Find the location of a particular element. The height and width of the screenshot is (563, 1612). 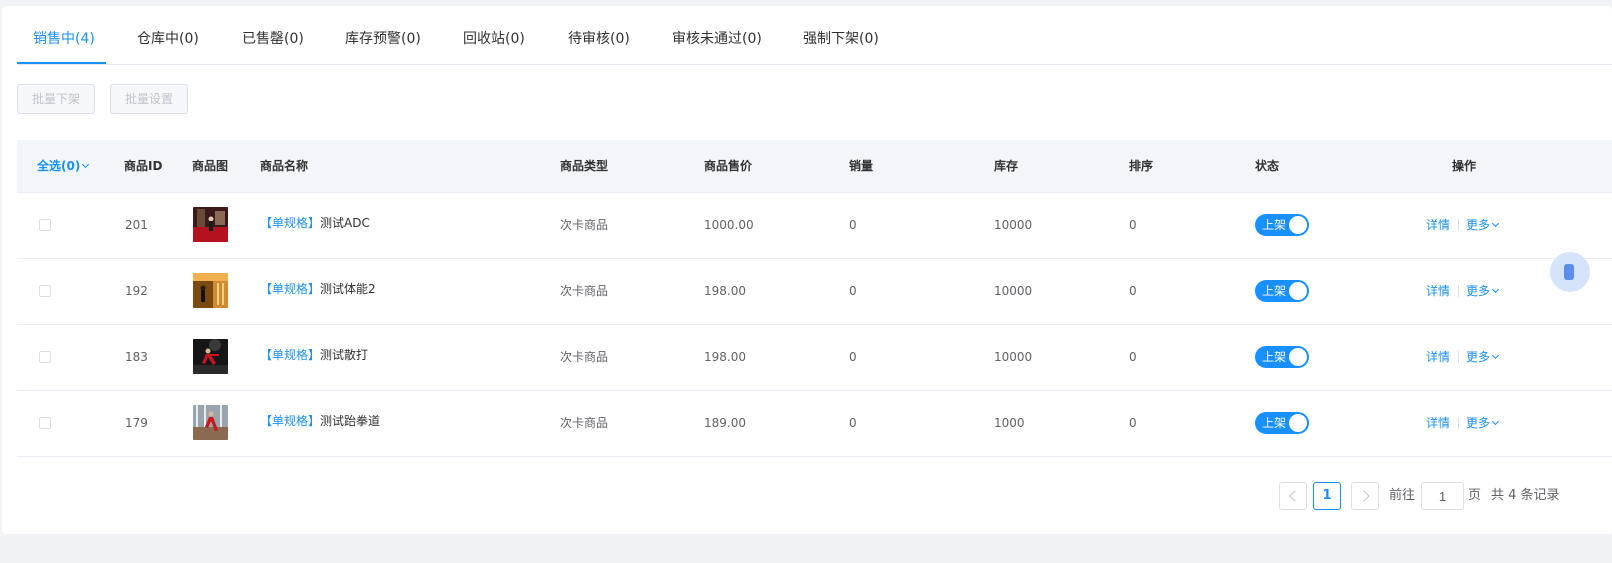

header-id: 商品ID is located at coordinates (143, 166).